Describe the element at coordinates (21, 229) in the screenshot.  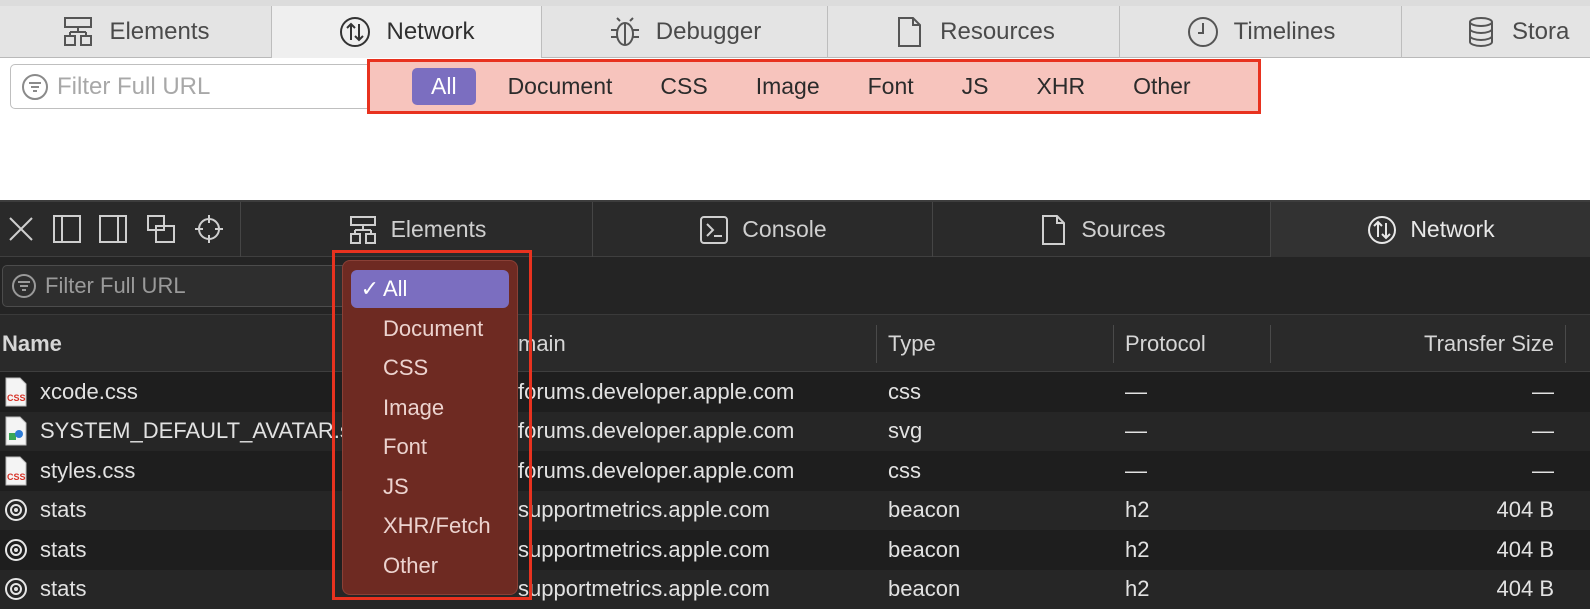
I see `close-icon` at that location.